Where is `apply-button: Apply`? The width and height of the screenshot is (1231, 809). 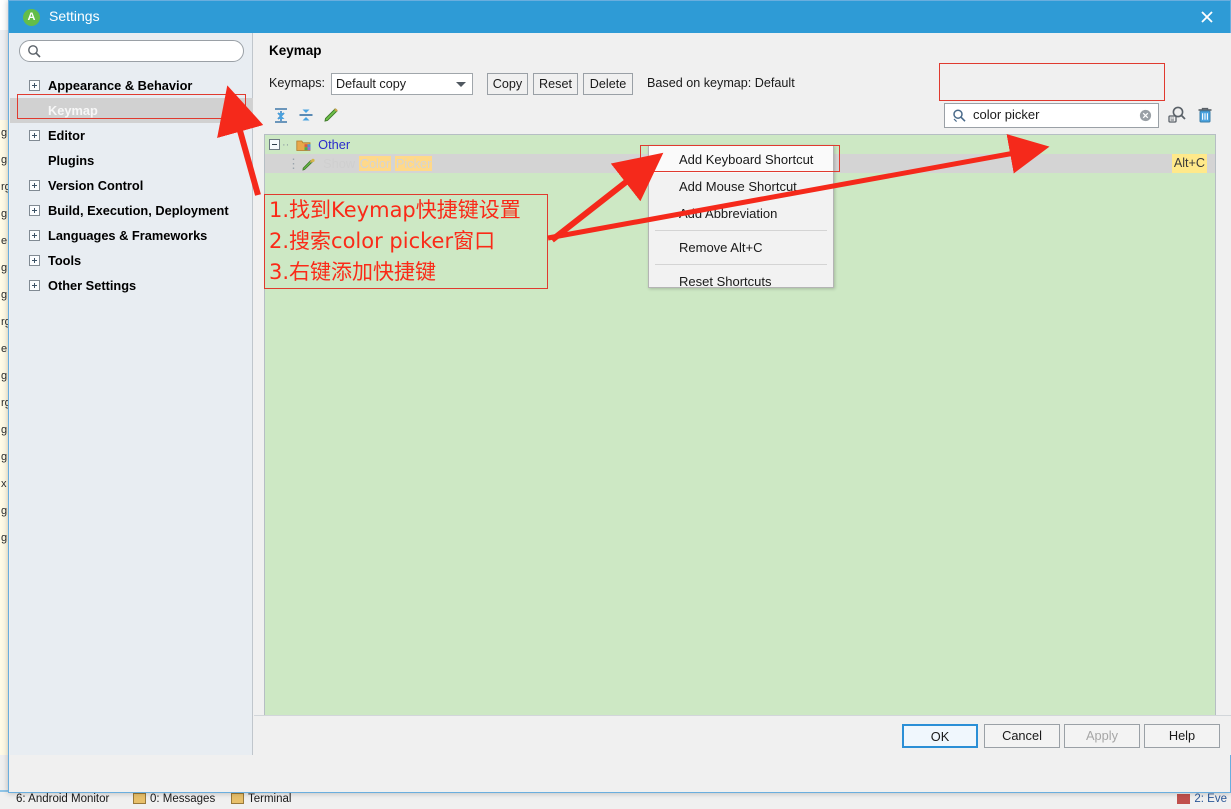
apply-button: Apply is located at coordinates (1102, 736).